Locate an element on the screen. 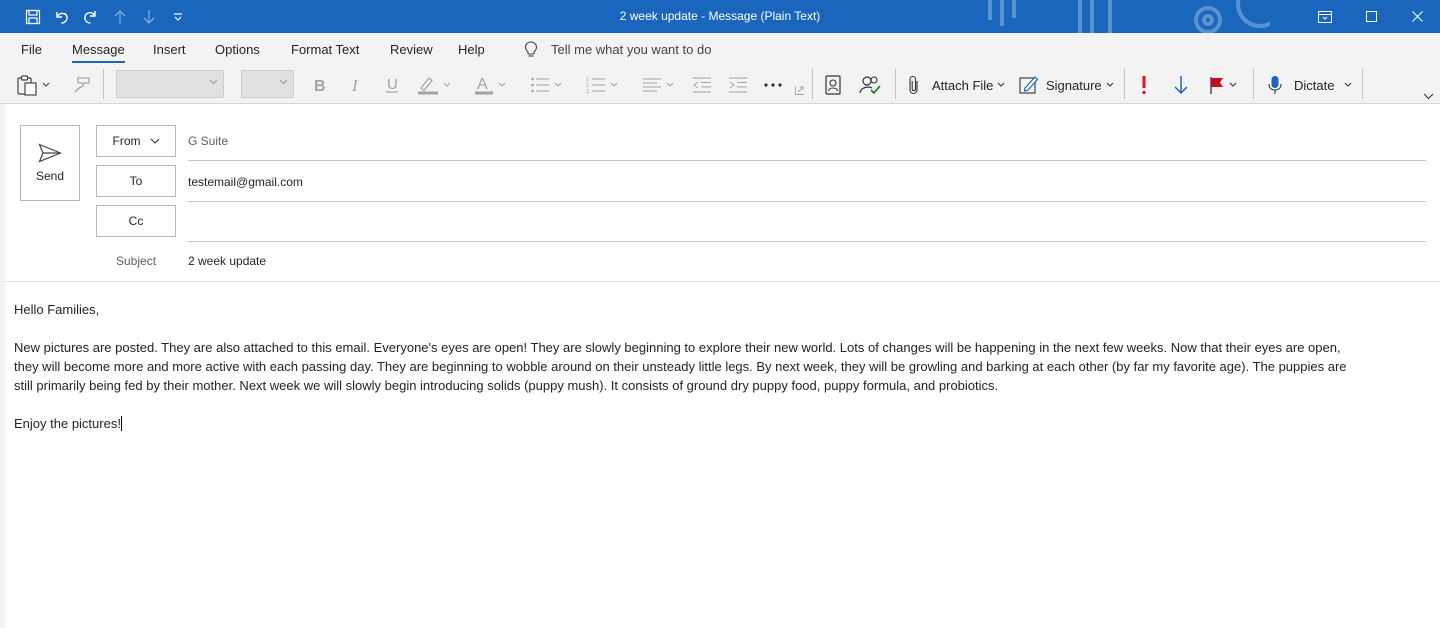  font-name-combo is located at coordinates (170, 84).